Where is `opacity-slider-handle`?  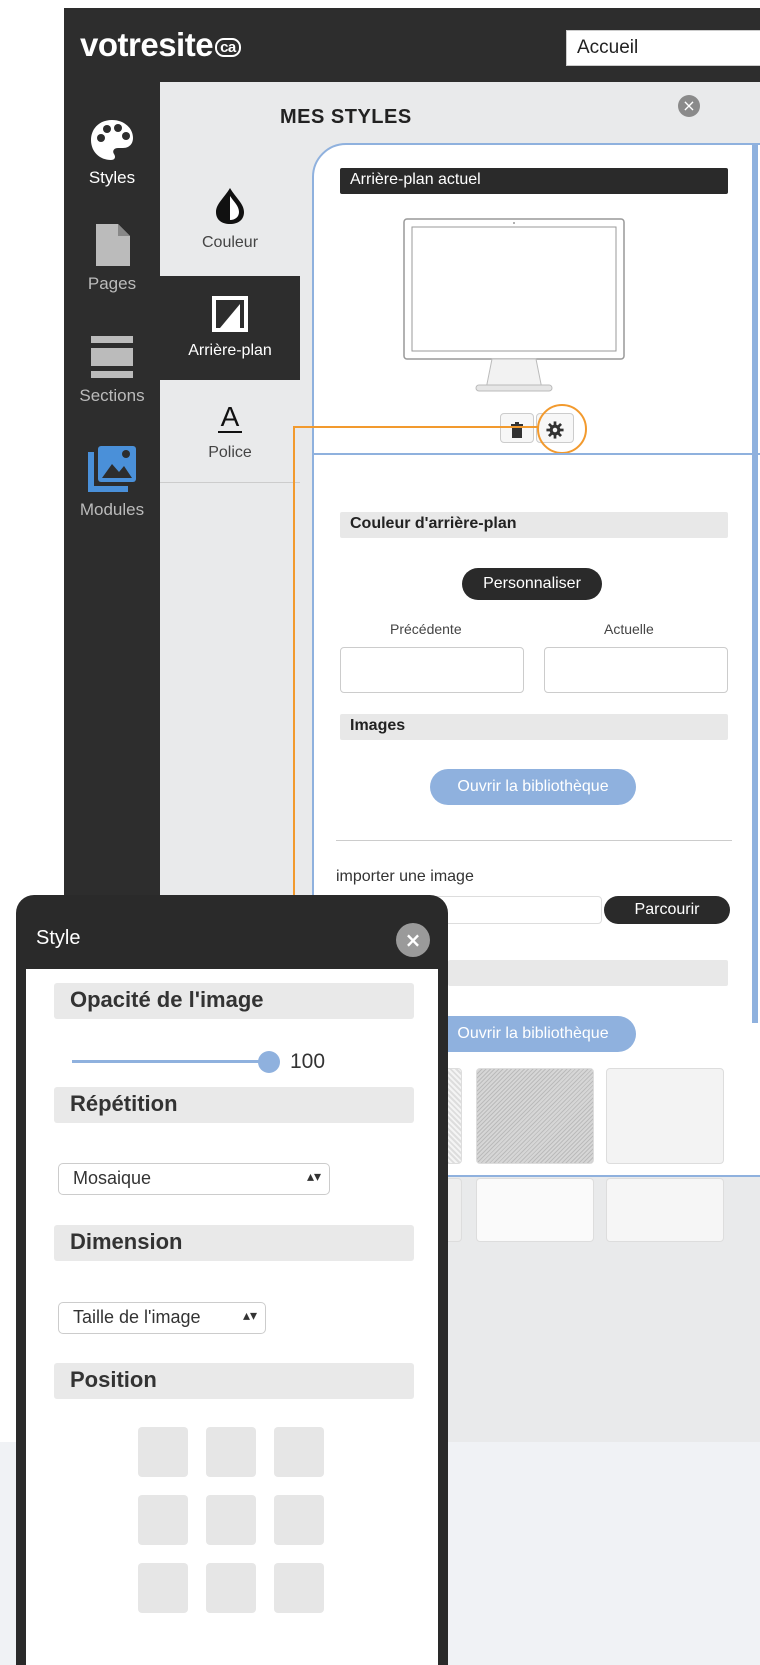 opacity-slider-handle is located at coordinates (269, 1062).